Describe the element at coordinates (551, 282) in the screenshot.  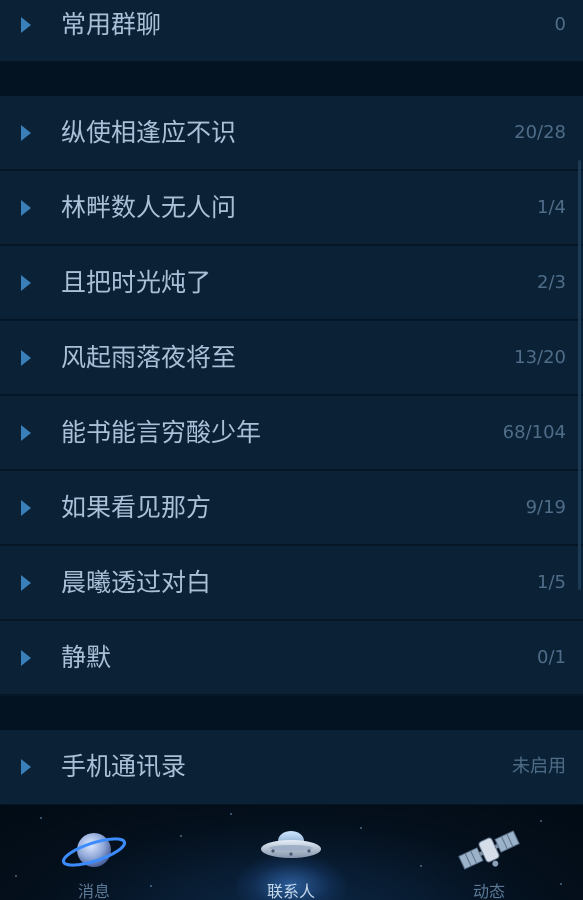
I see `group-count: 2/3` at that location.